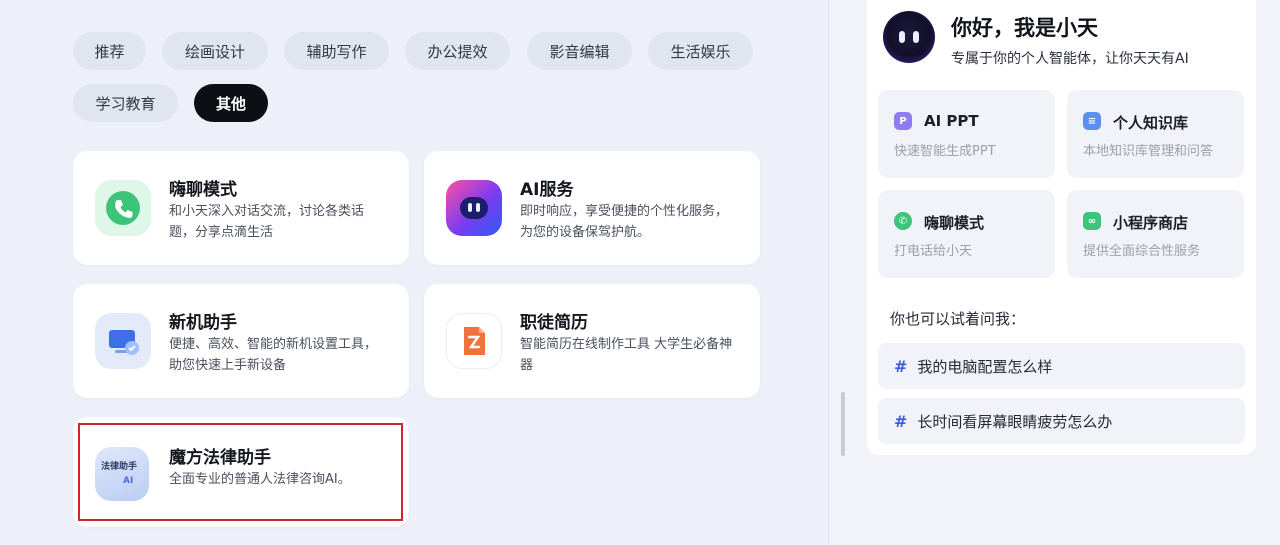 The height and width of the screenshot is (545, 1280). What do you see at coordinates (954, 223) in the screenshot?
I see `feature-title: 嗨聊模式` at bounding box center [954, 223].